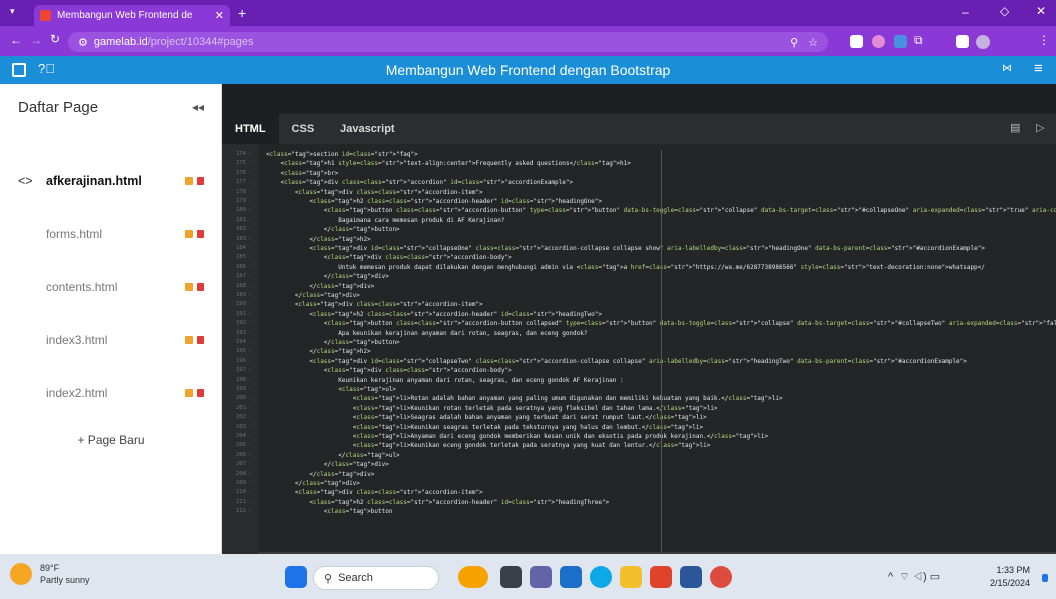 This screenshot has width=1056, height=599. Describe the element at coordinates (983, 42) in the screenshot. I see `profile-avatar` at that location.